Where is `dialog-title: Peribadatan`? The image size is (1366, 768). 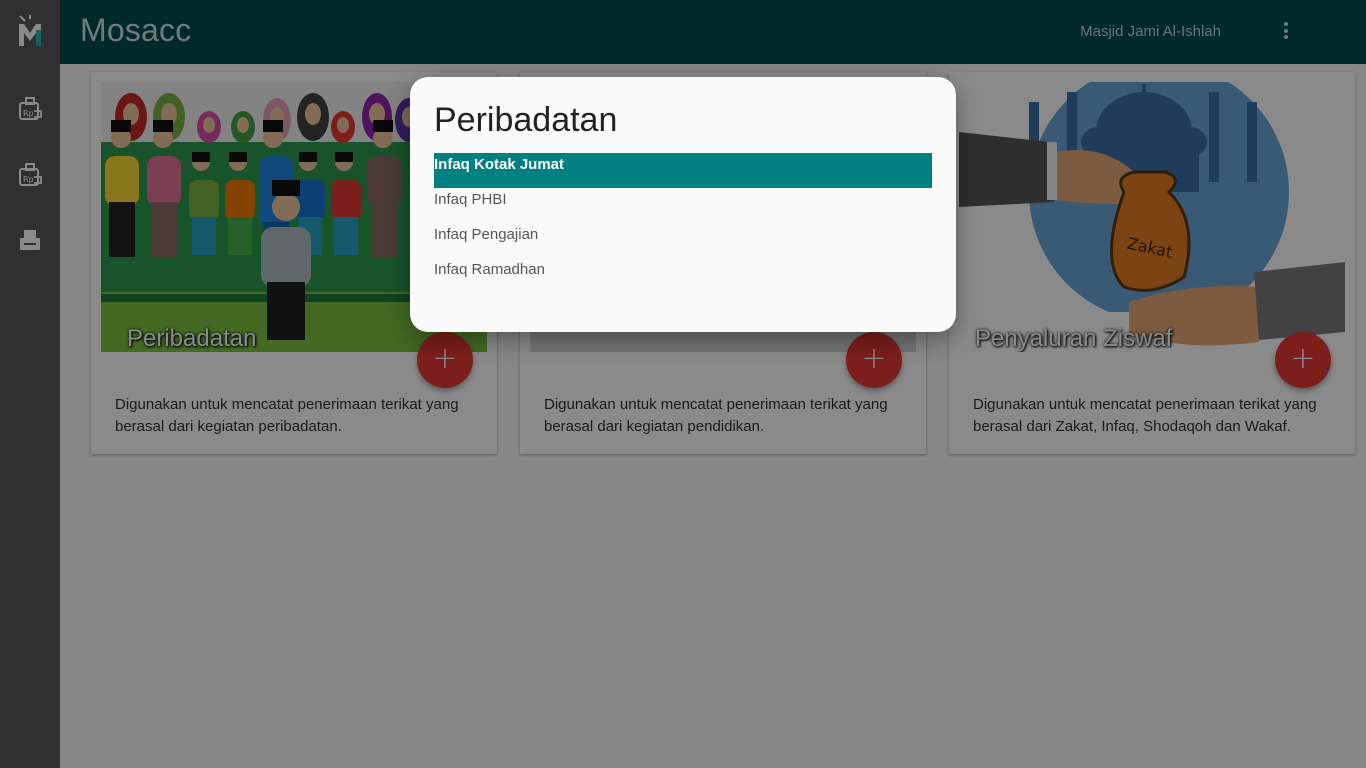
dialog-title: Peribadatan is located at coordinates (526, 120).